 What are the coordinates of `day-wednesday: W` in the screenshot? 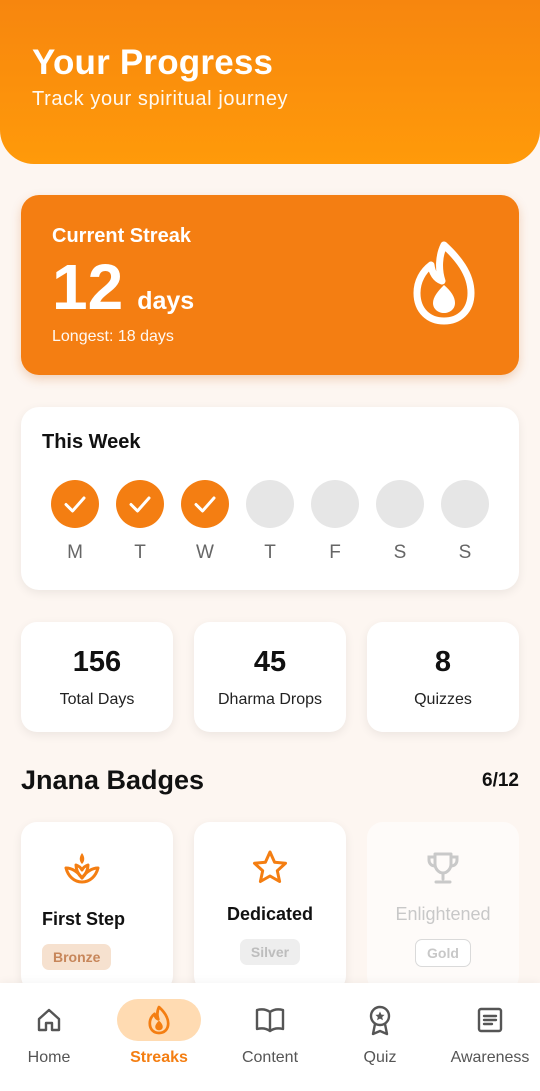 It's located at (205, 522).